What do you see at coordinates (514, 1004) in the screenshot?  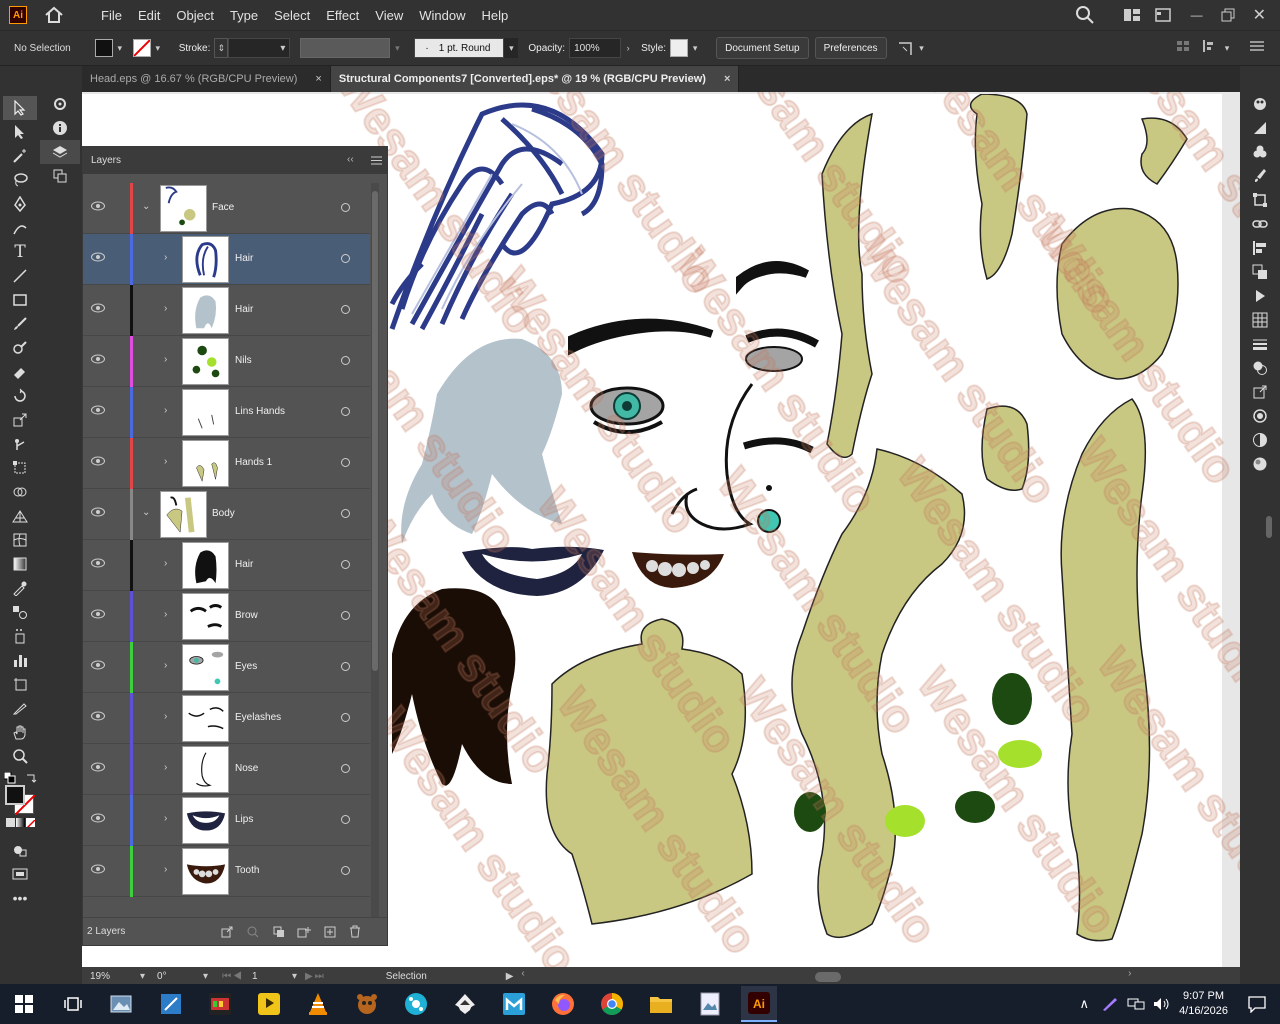 I see `maps-app-icon` at bounding box center [514, 1004].